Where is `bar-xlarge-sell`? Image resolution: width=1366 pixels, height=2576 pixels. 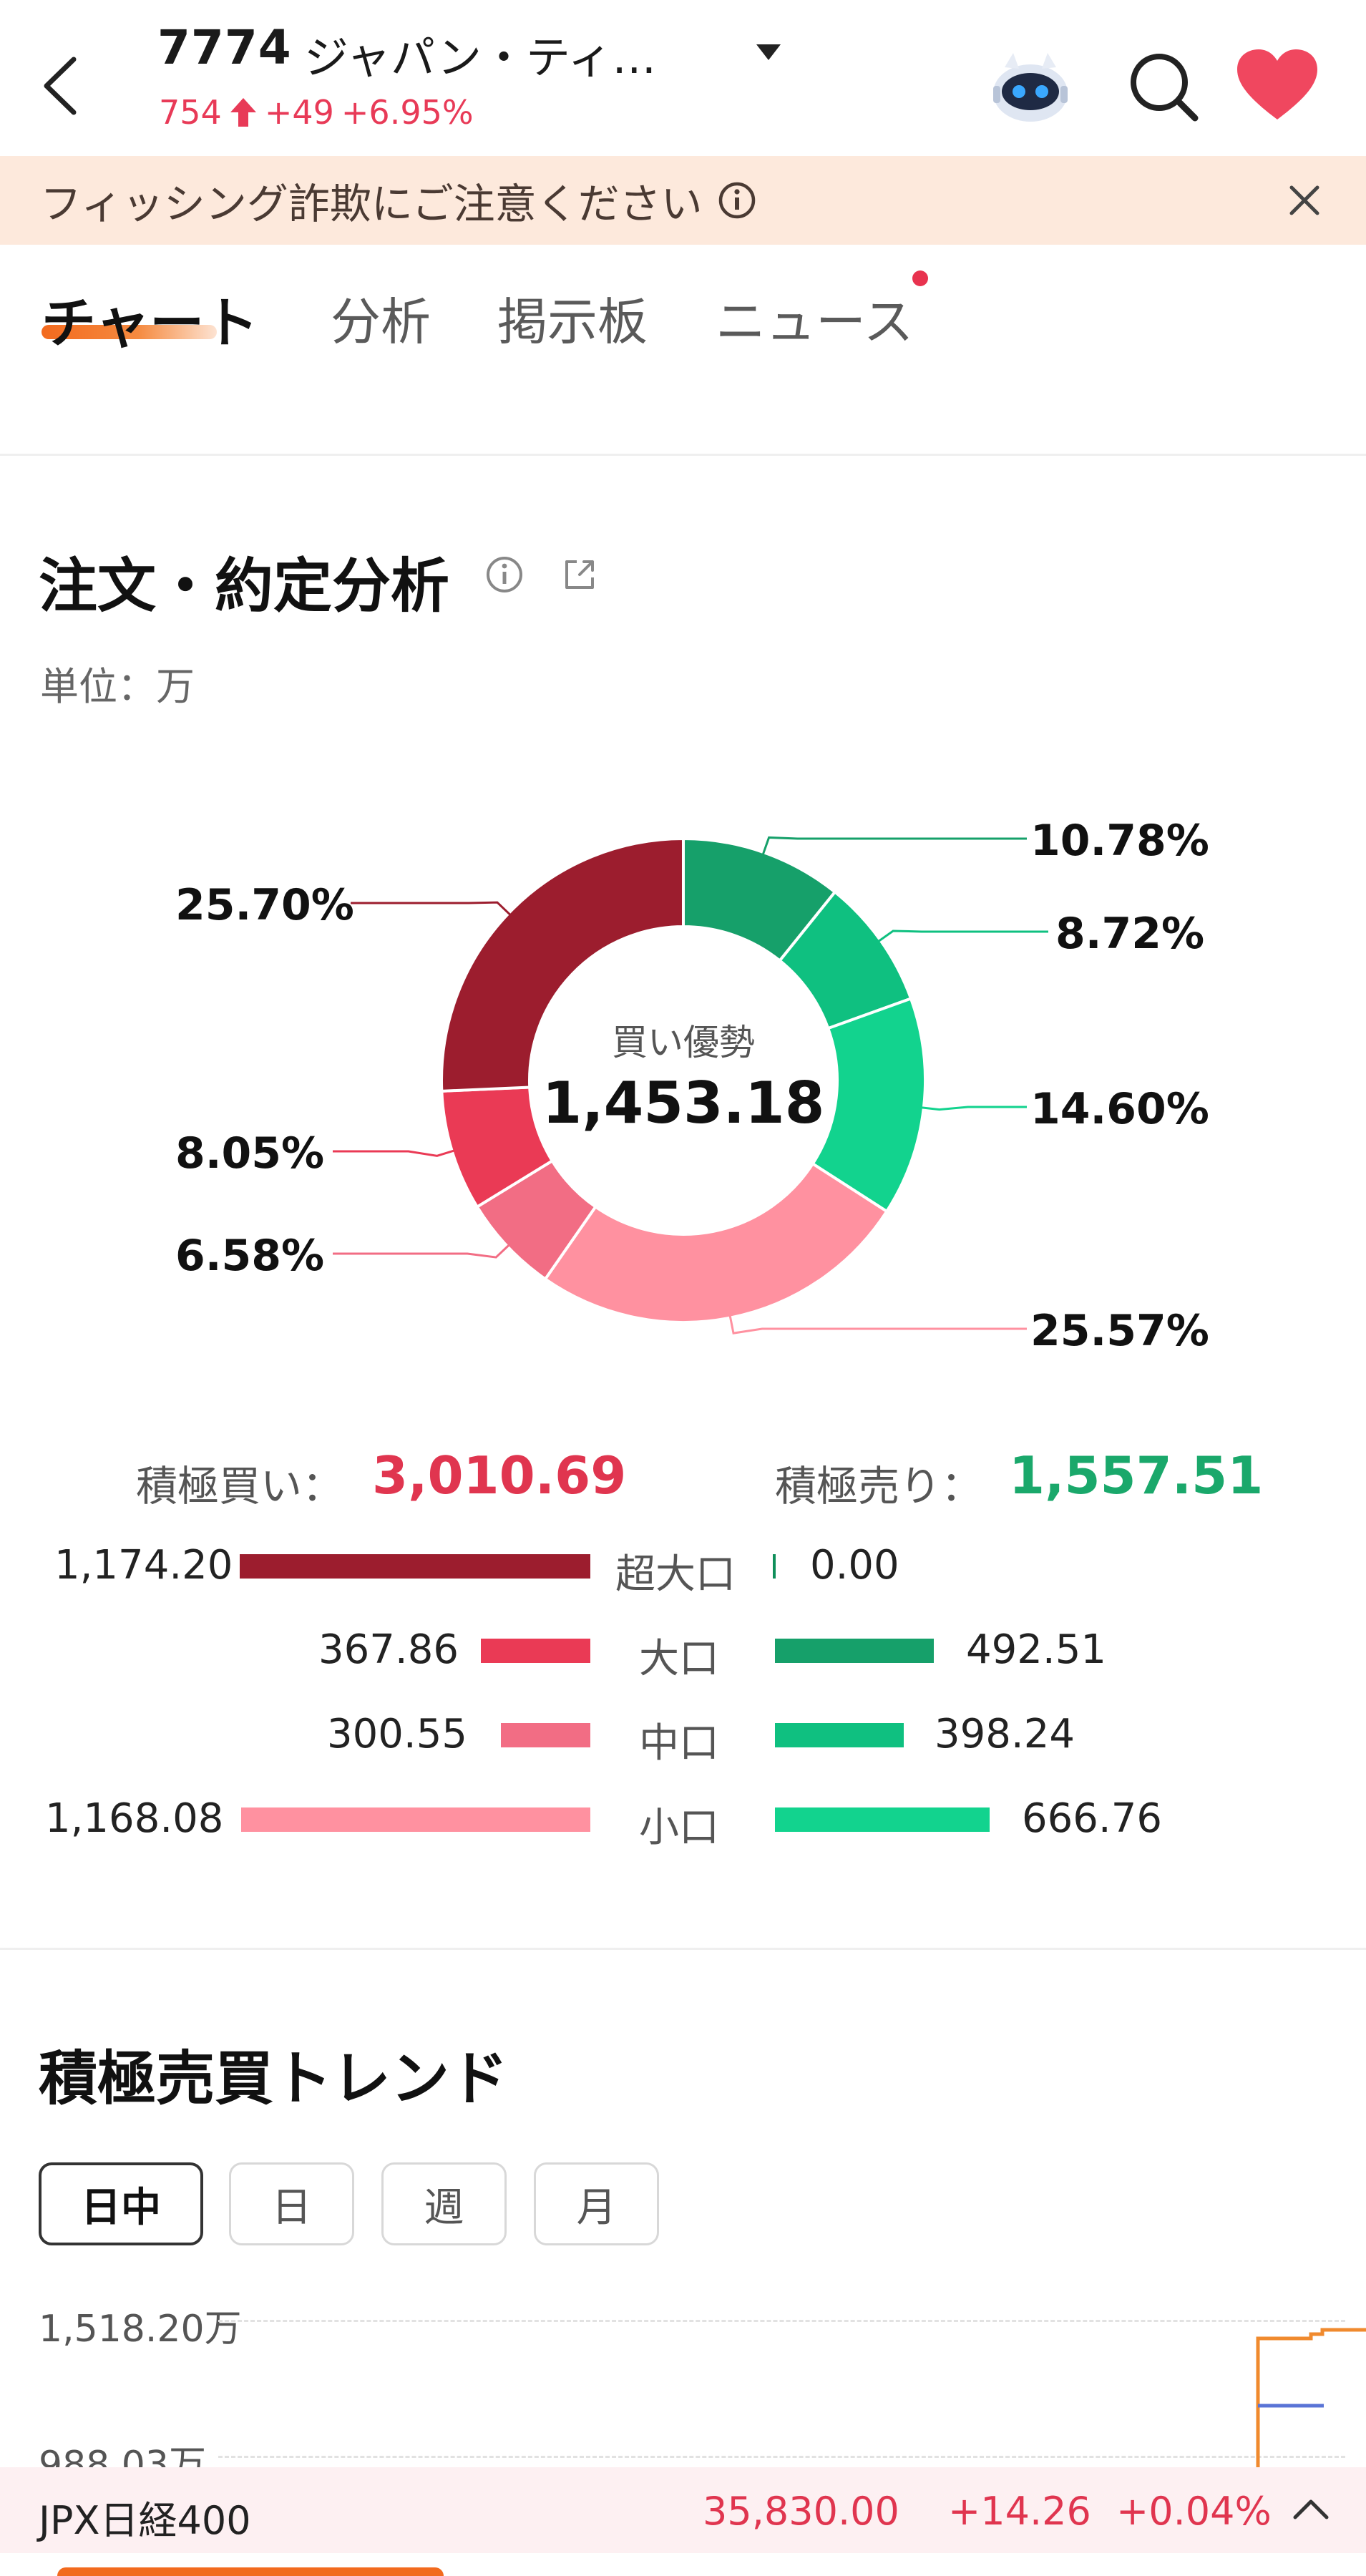
bar-xlarge-sell is located at coordinates (775, 1567).